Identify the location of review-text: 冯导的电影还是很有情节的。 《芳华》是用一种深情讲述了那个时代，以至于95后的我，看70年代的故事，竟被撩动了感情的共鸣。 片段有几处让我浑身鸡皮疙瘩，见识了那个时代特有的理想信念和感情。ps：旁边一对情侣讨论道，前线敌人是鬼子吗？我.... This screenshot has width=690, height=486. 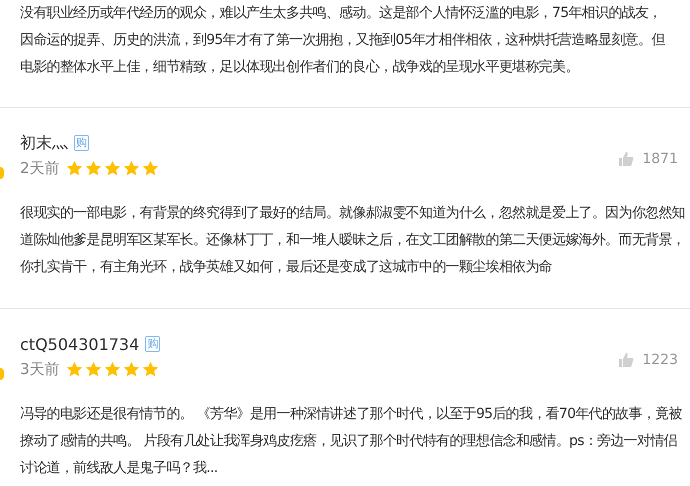
(351, 441).